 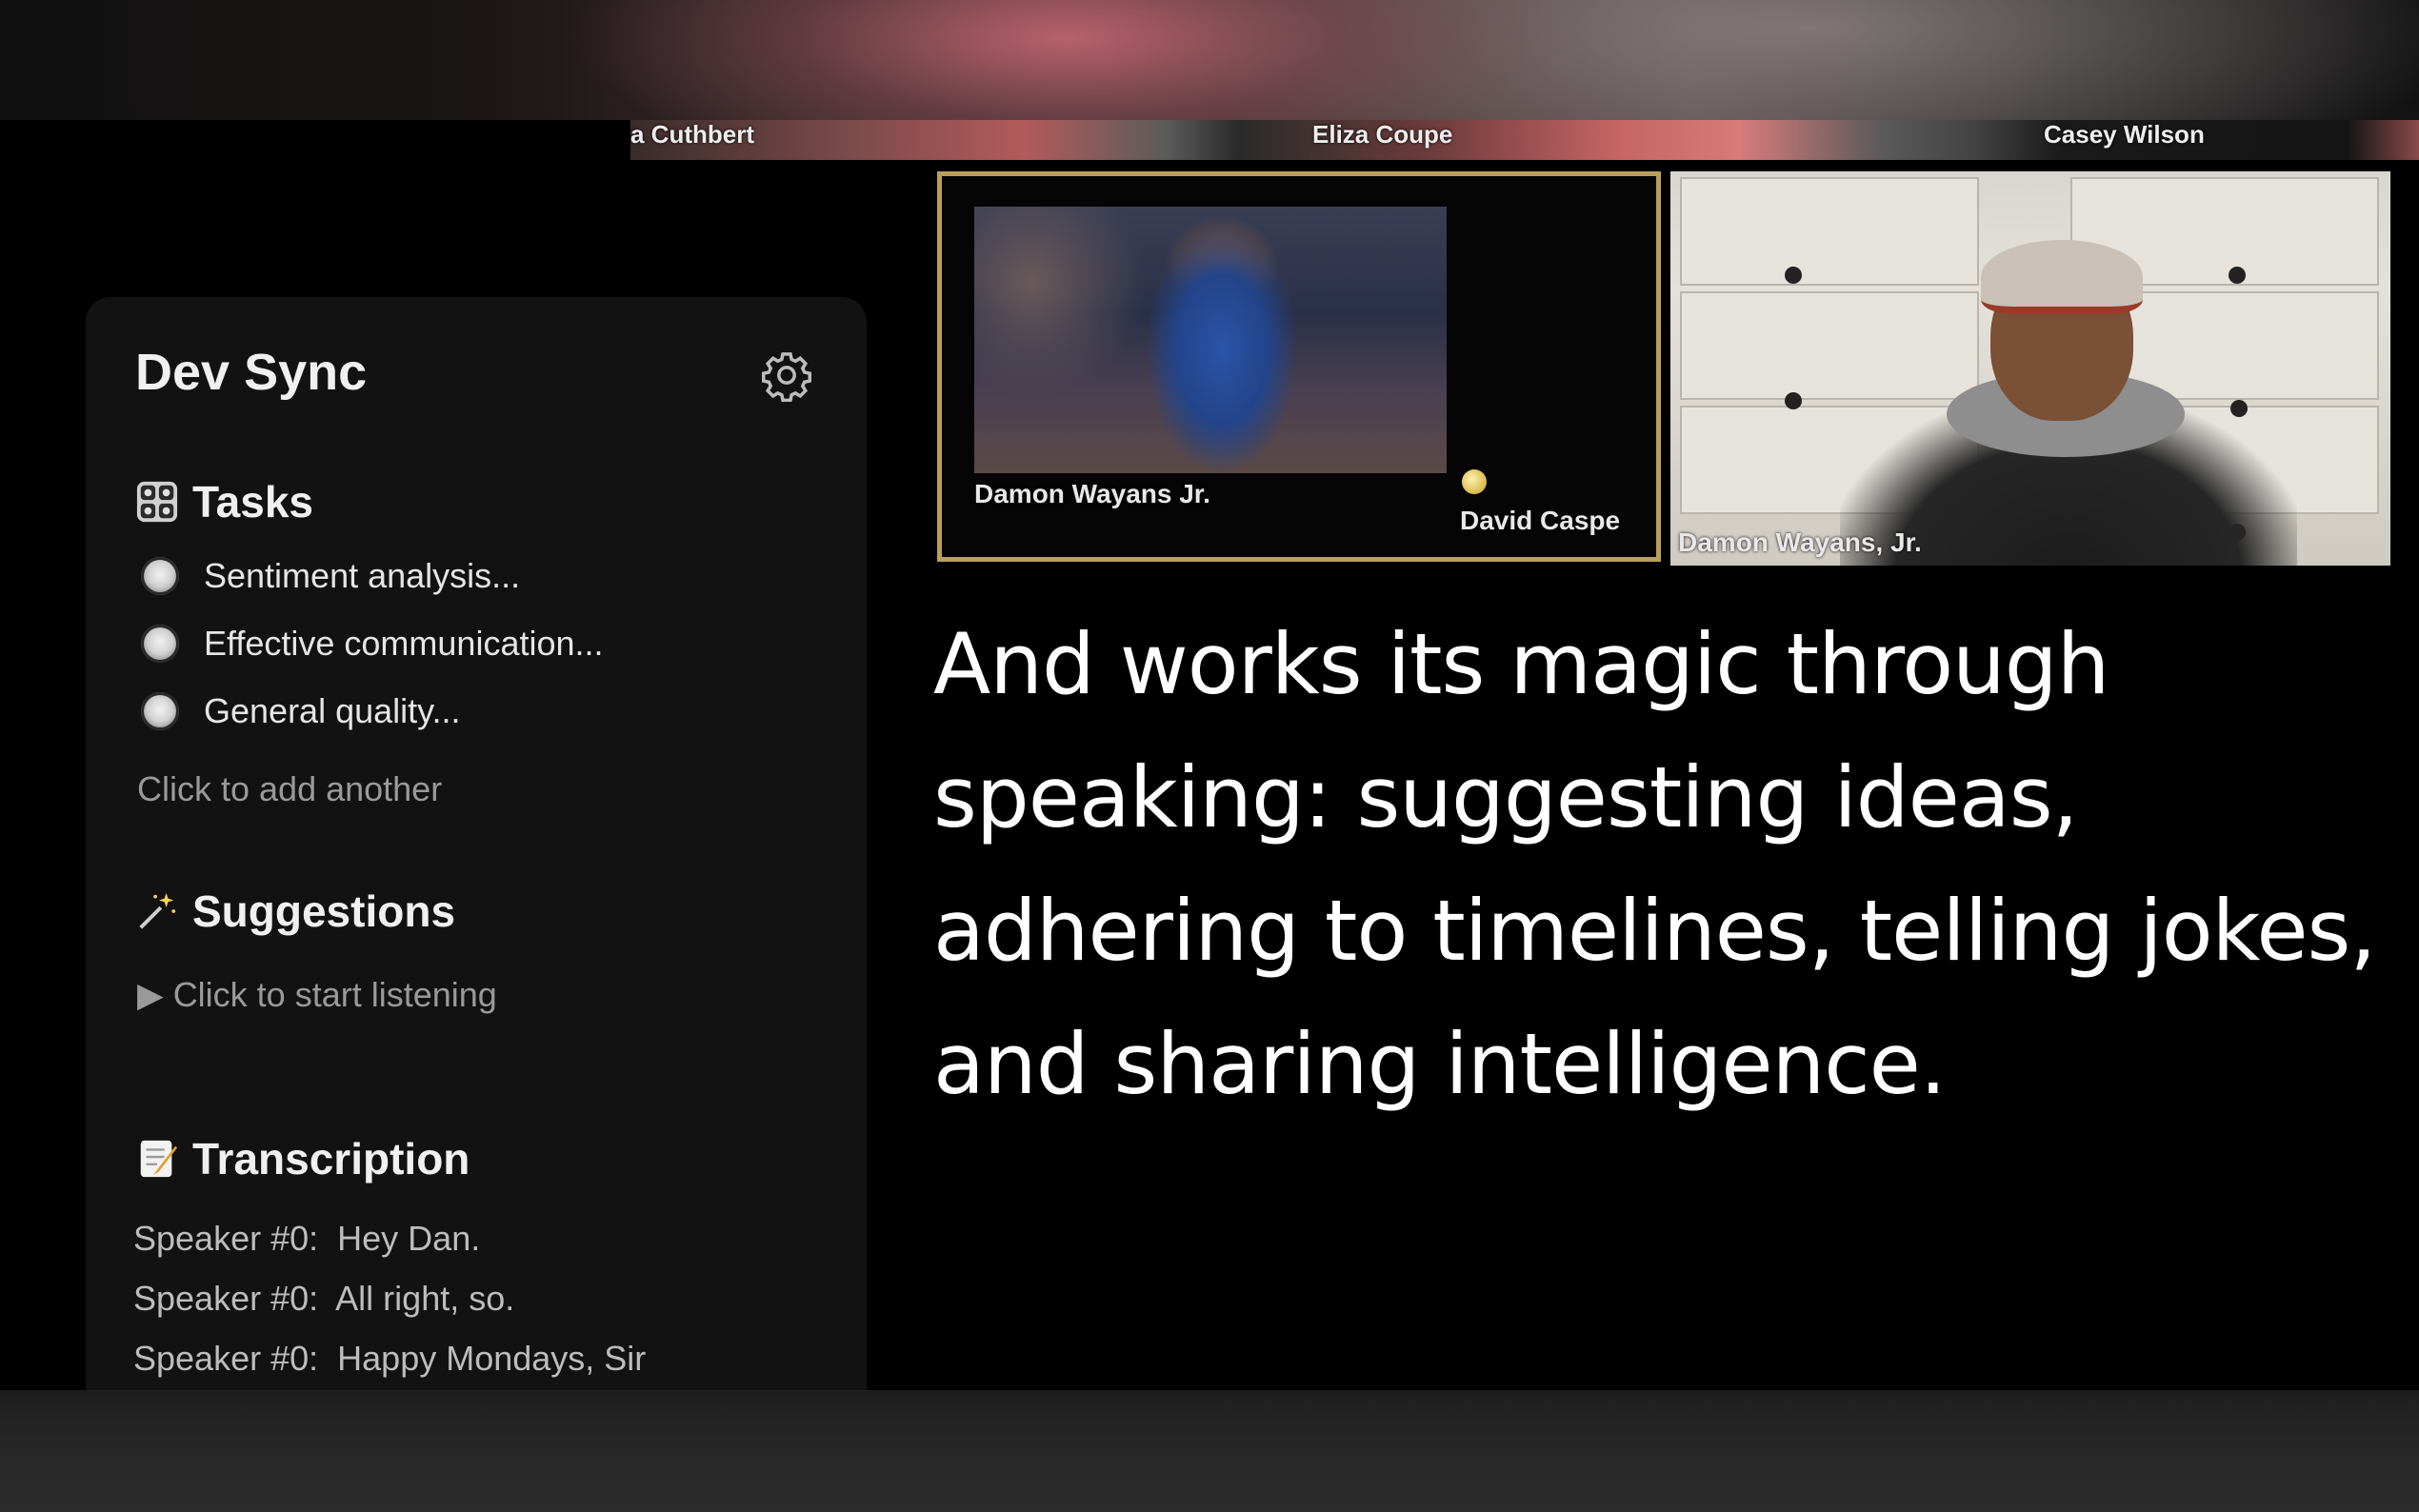 I want to click on video-tile: Damon Wayans, Jr., so click(x=2030, y=368).